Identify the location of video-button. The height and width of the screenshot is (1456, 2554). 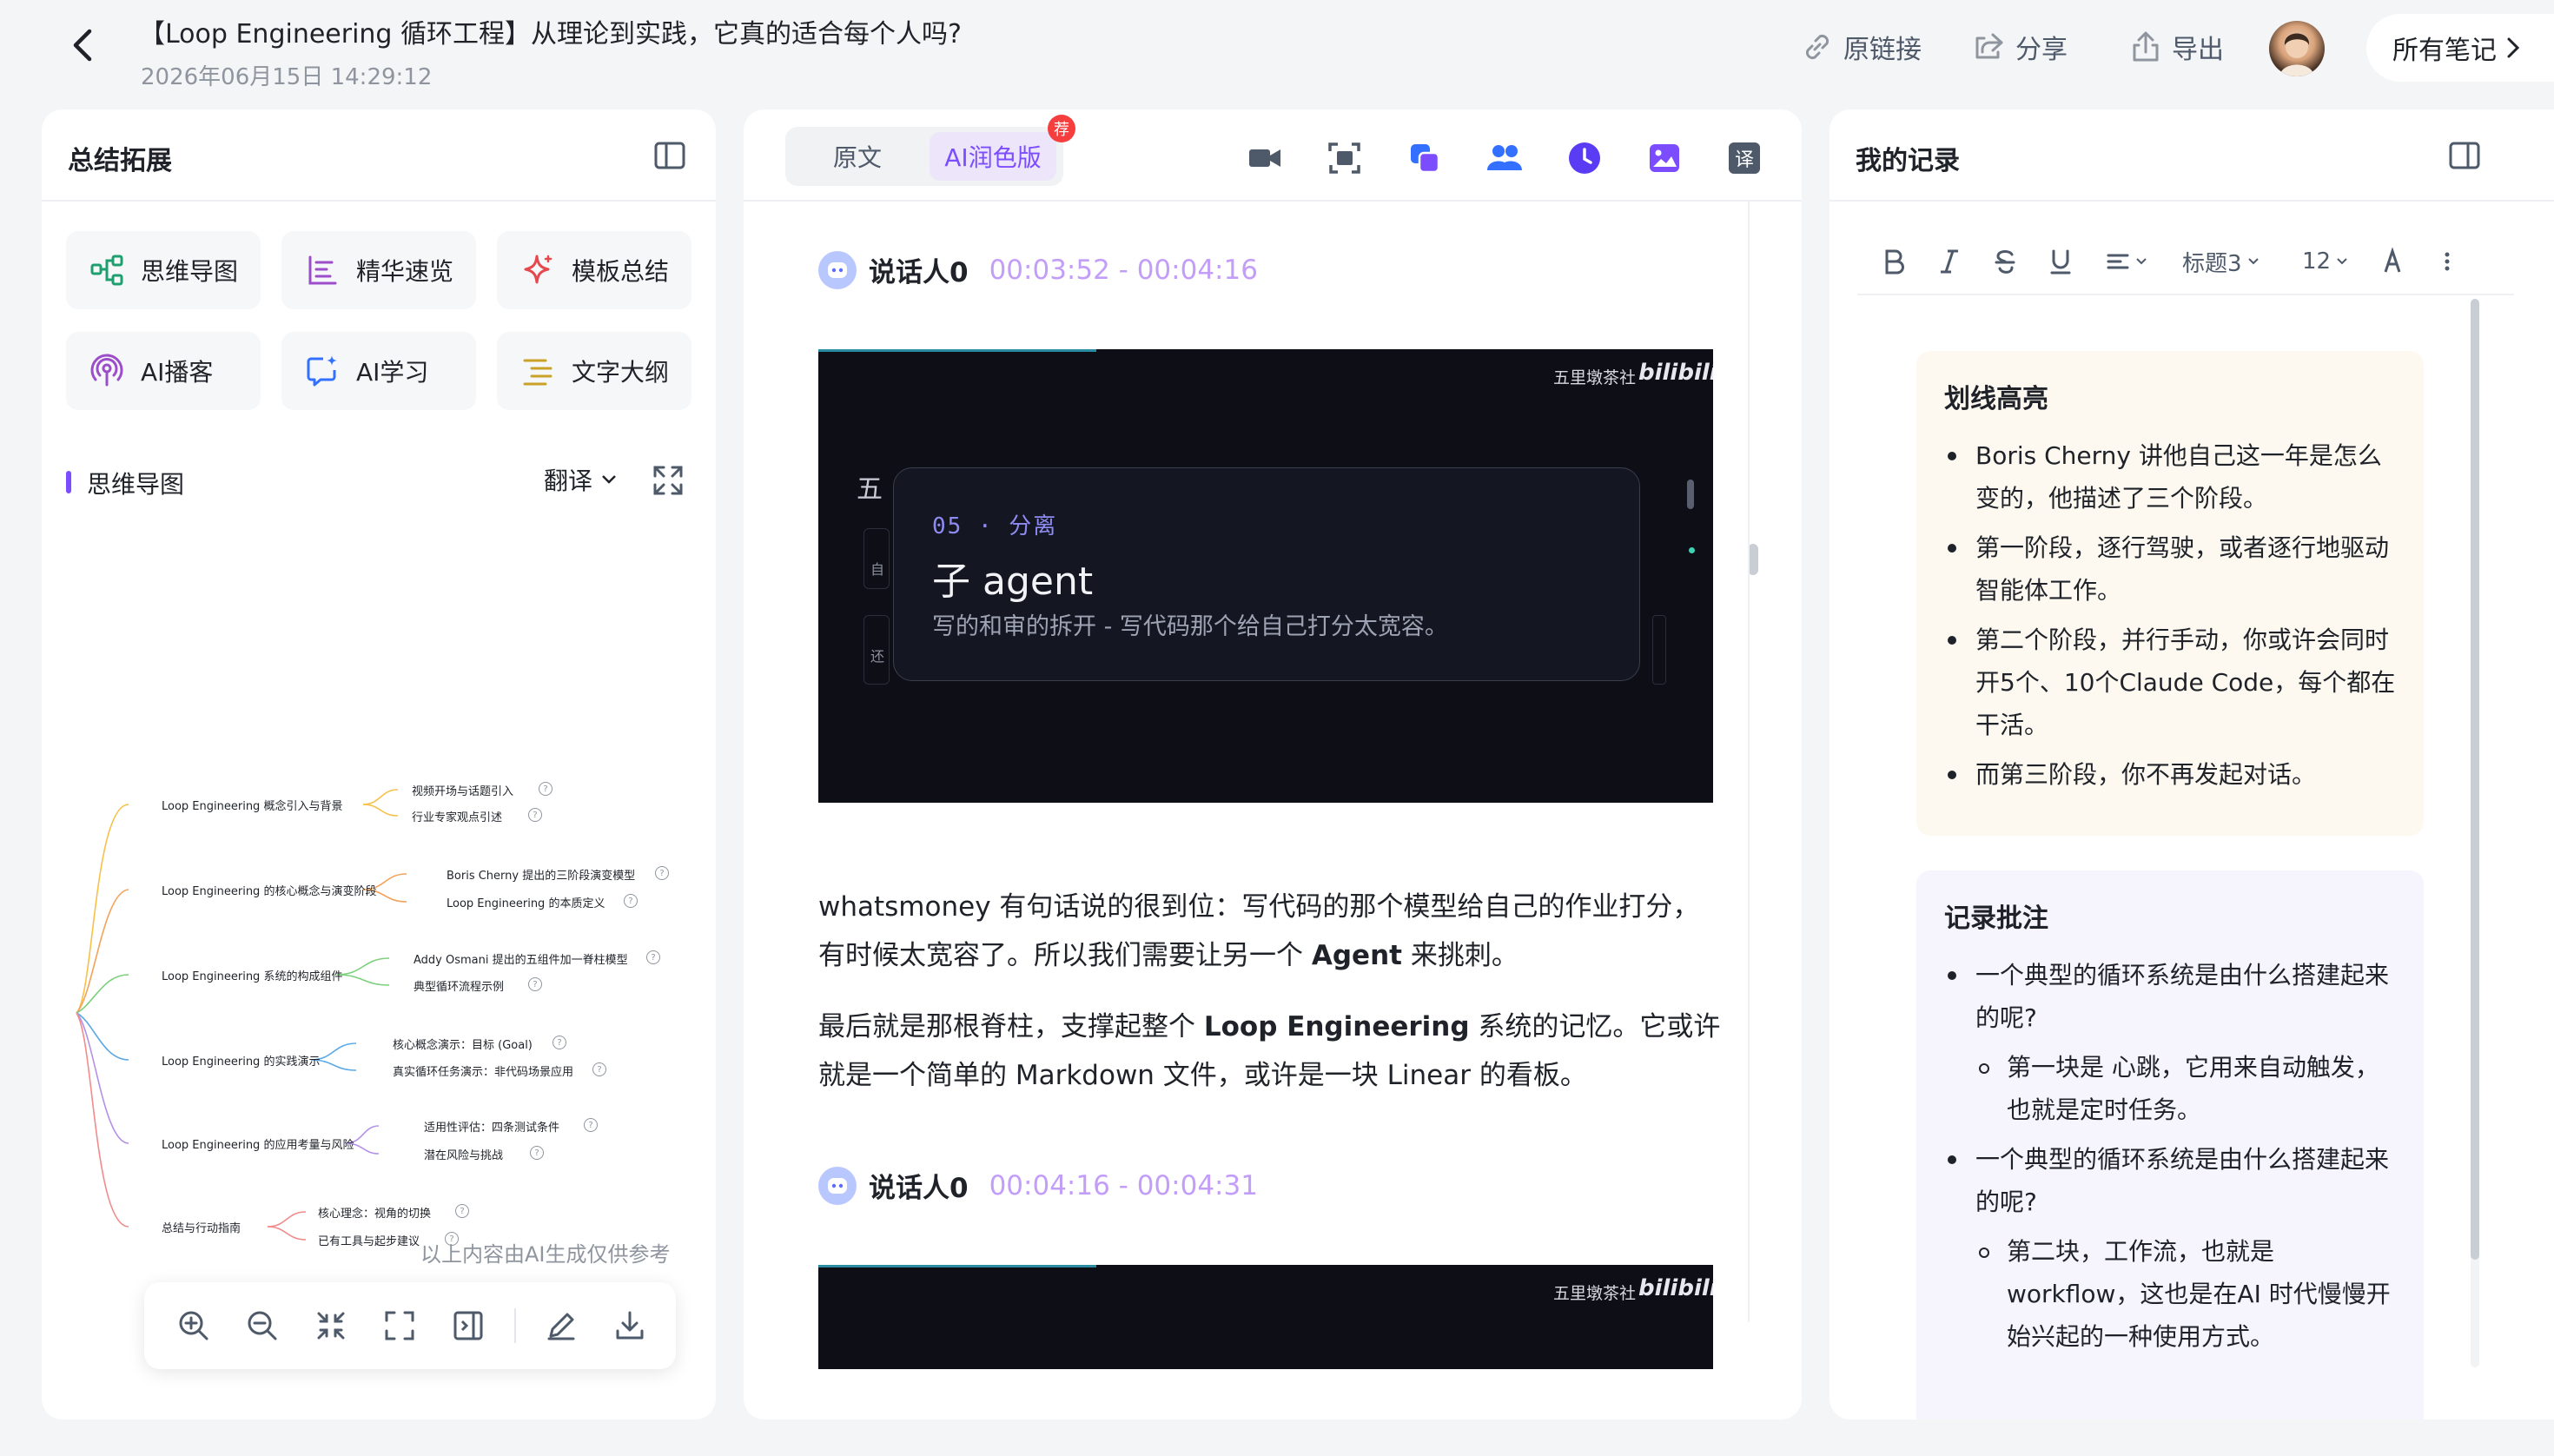
(1265, 158).